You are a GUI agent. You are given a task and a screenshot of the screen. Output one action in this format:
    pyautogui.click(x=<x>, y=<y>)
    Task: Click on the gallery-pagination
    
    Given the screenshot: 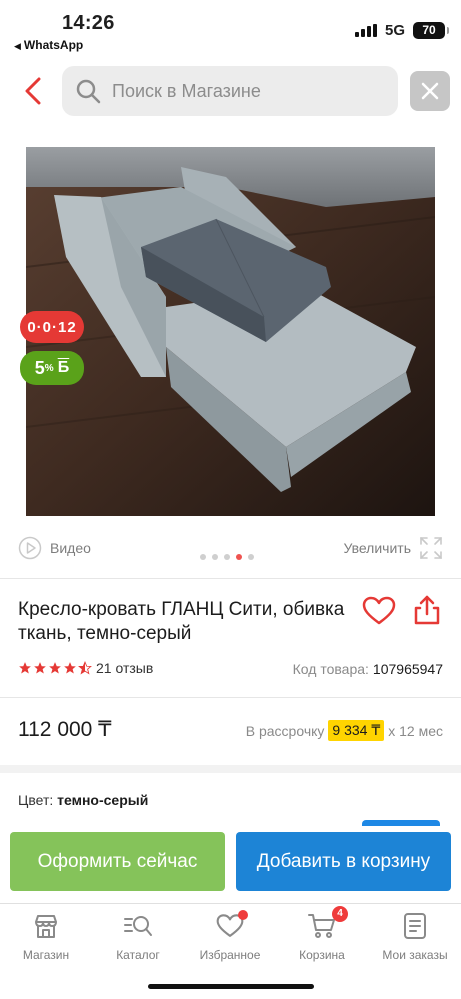 What is the action you would take?
    pyautogui.click(x=227, y=557)
    